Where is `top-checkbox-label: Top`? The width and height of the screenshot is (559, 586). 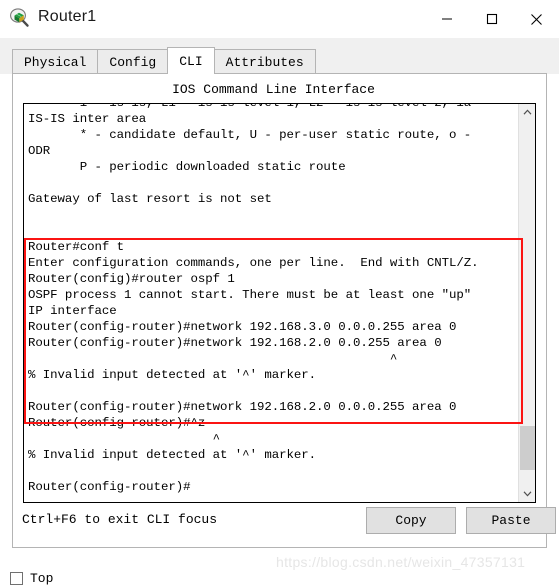
top-checkbox-label: Top is located at coordinates (42, 578).